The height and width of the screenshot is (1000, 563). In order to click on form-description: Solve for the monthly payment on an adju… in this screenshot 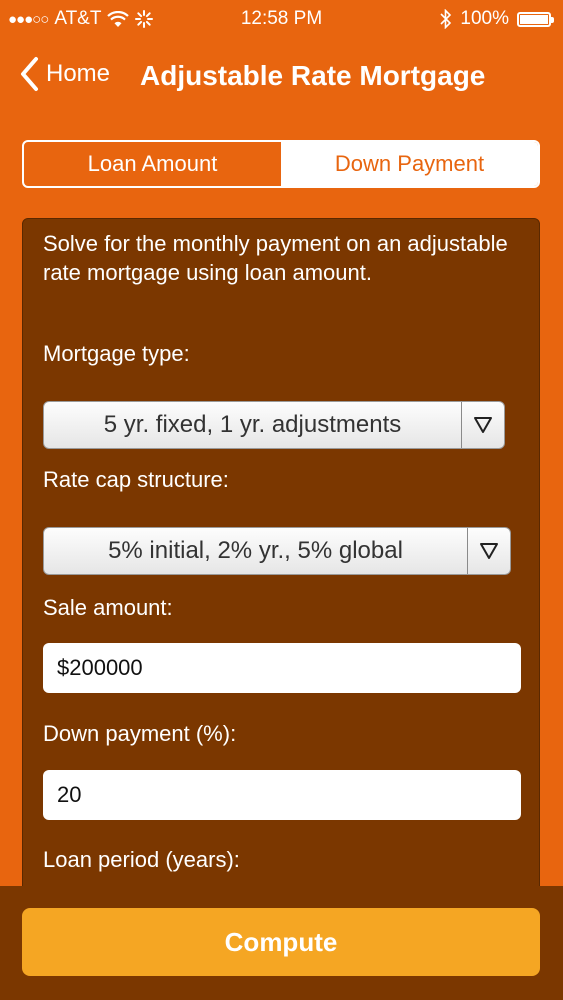, I will do `click(275, 258)`.